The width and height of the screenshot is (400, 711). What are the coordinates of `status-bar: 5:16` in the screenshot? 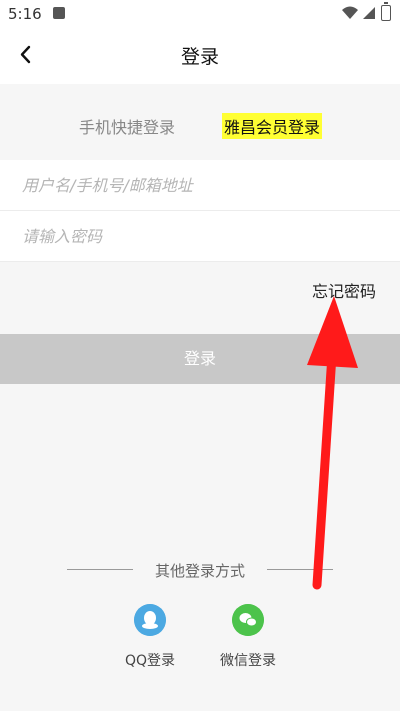 It's located at (200, 14).